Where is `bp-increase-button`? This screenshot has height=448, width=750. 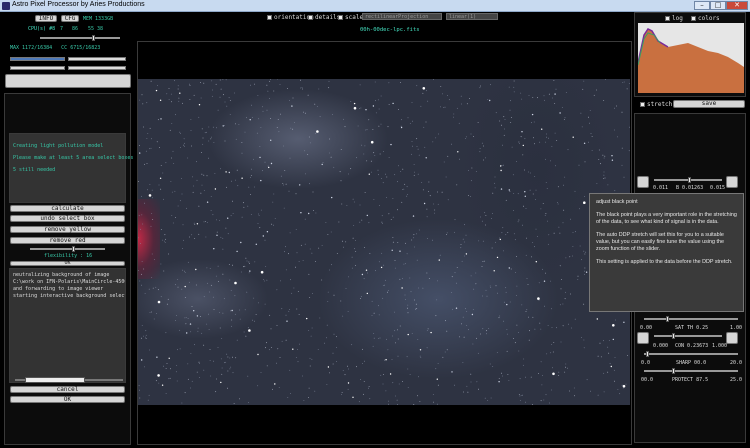 bp-increase-button is located at coordinates (732, 182).